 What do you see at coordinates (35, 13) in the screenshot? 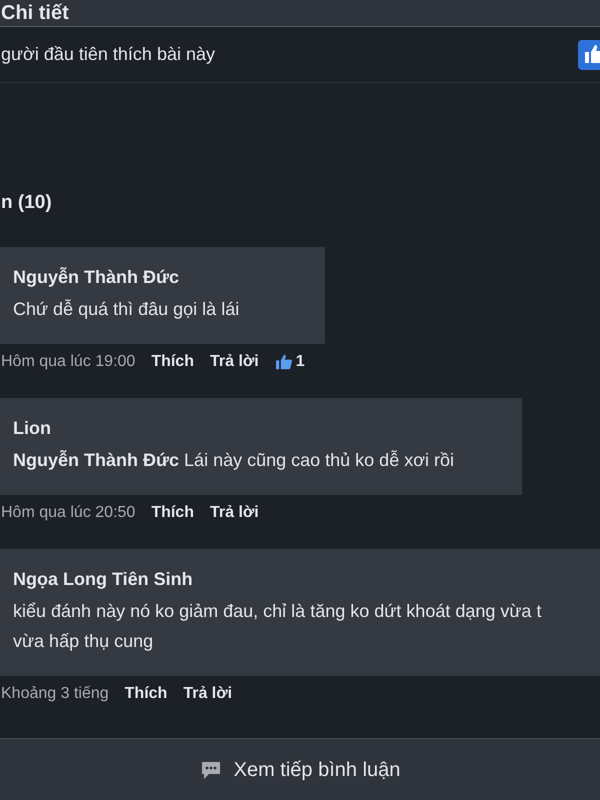
I see `header-title: Chi tiết` at bounding box center [35, 13].